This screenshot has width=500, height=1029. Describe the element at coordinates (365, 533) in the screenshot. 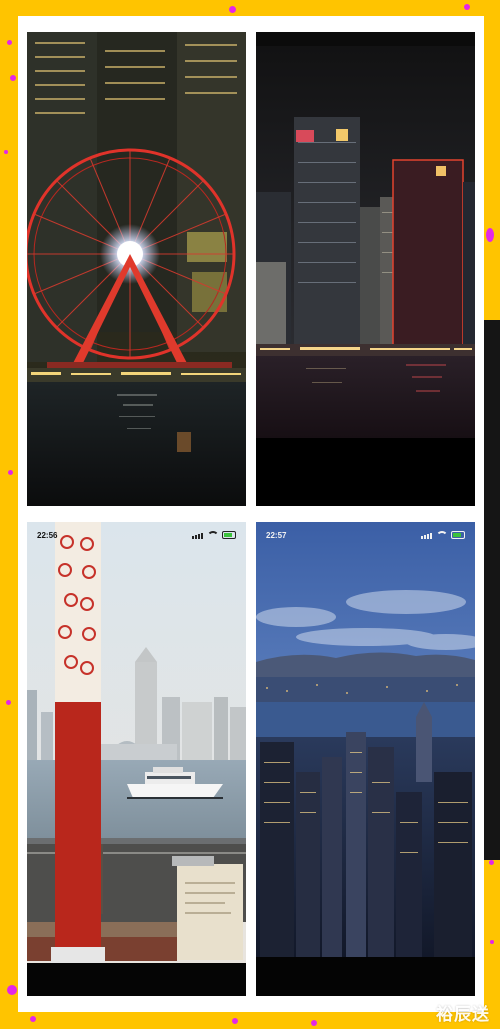

I see `status-bar: 22:57` at that location.